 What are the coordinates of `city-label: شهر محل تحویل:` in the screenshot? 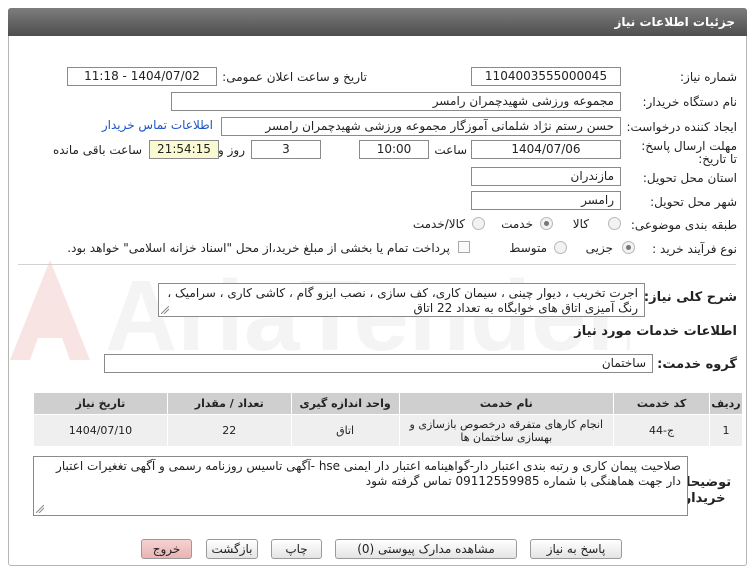 It's located at (693, 202).